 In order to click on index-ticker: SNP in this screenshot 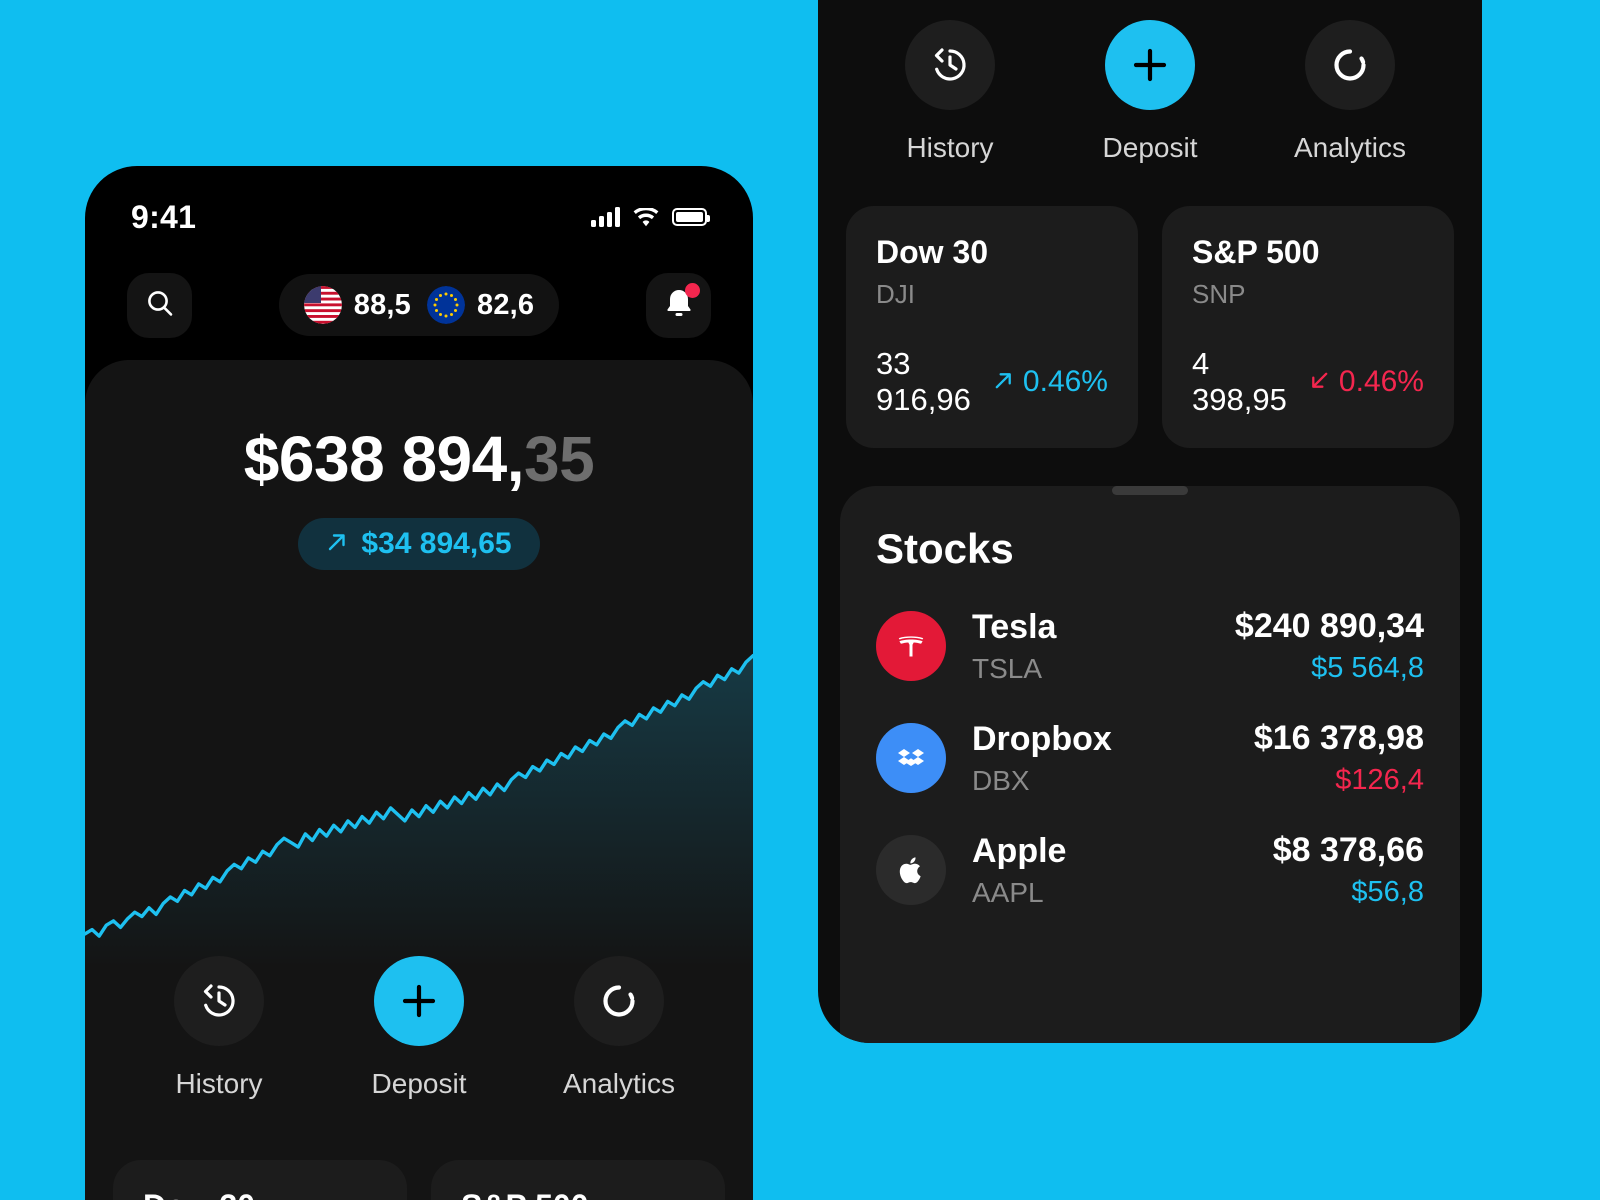, I will do `click(1219, 294)`.